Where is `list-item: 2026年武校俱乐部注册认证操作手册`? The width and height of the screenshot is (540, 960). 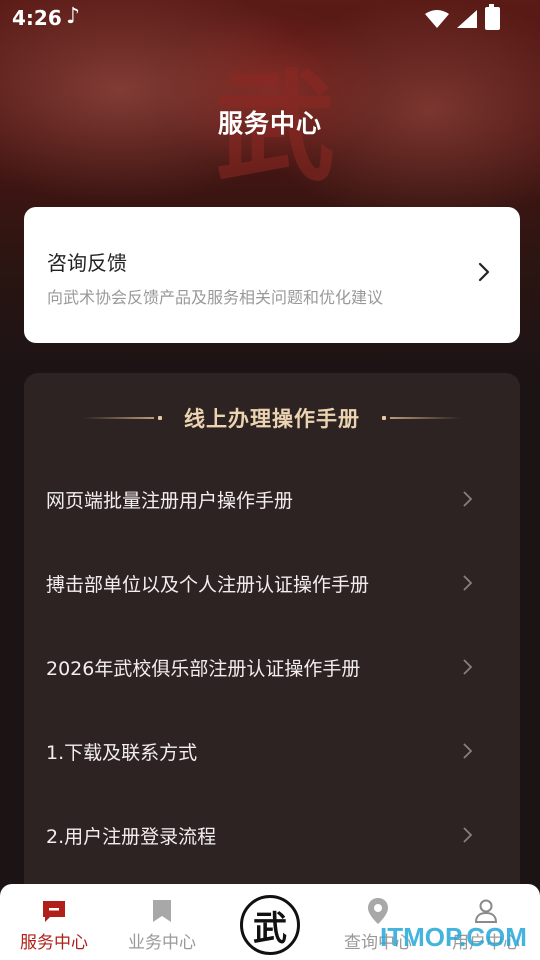
list-item: 2026年武校俱乐部注册认证操作手册 is located at coordinates (272, 667).